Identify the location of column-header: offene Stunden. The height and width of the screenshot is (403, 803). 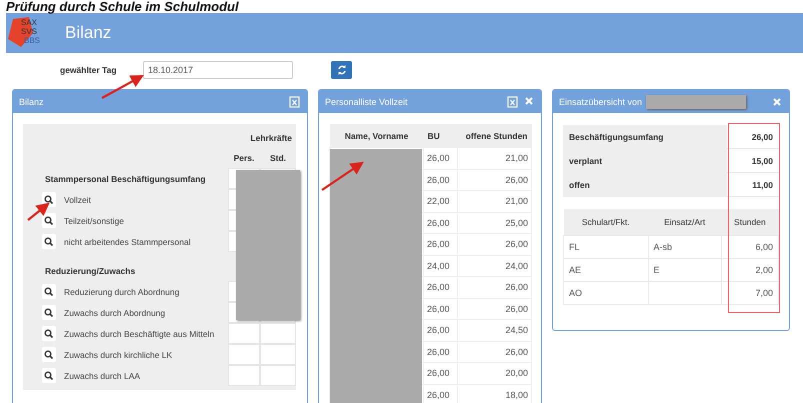
(495, 136).